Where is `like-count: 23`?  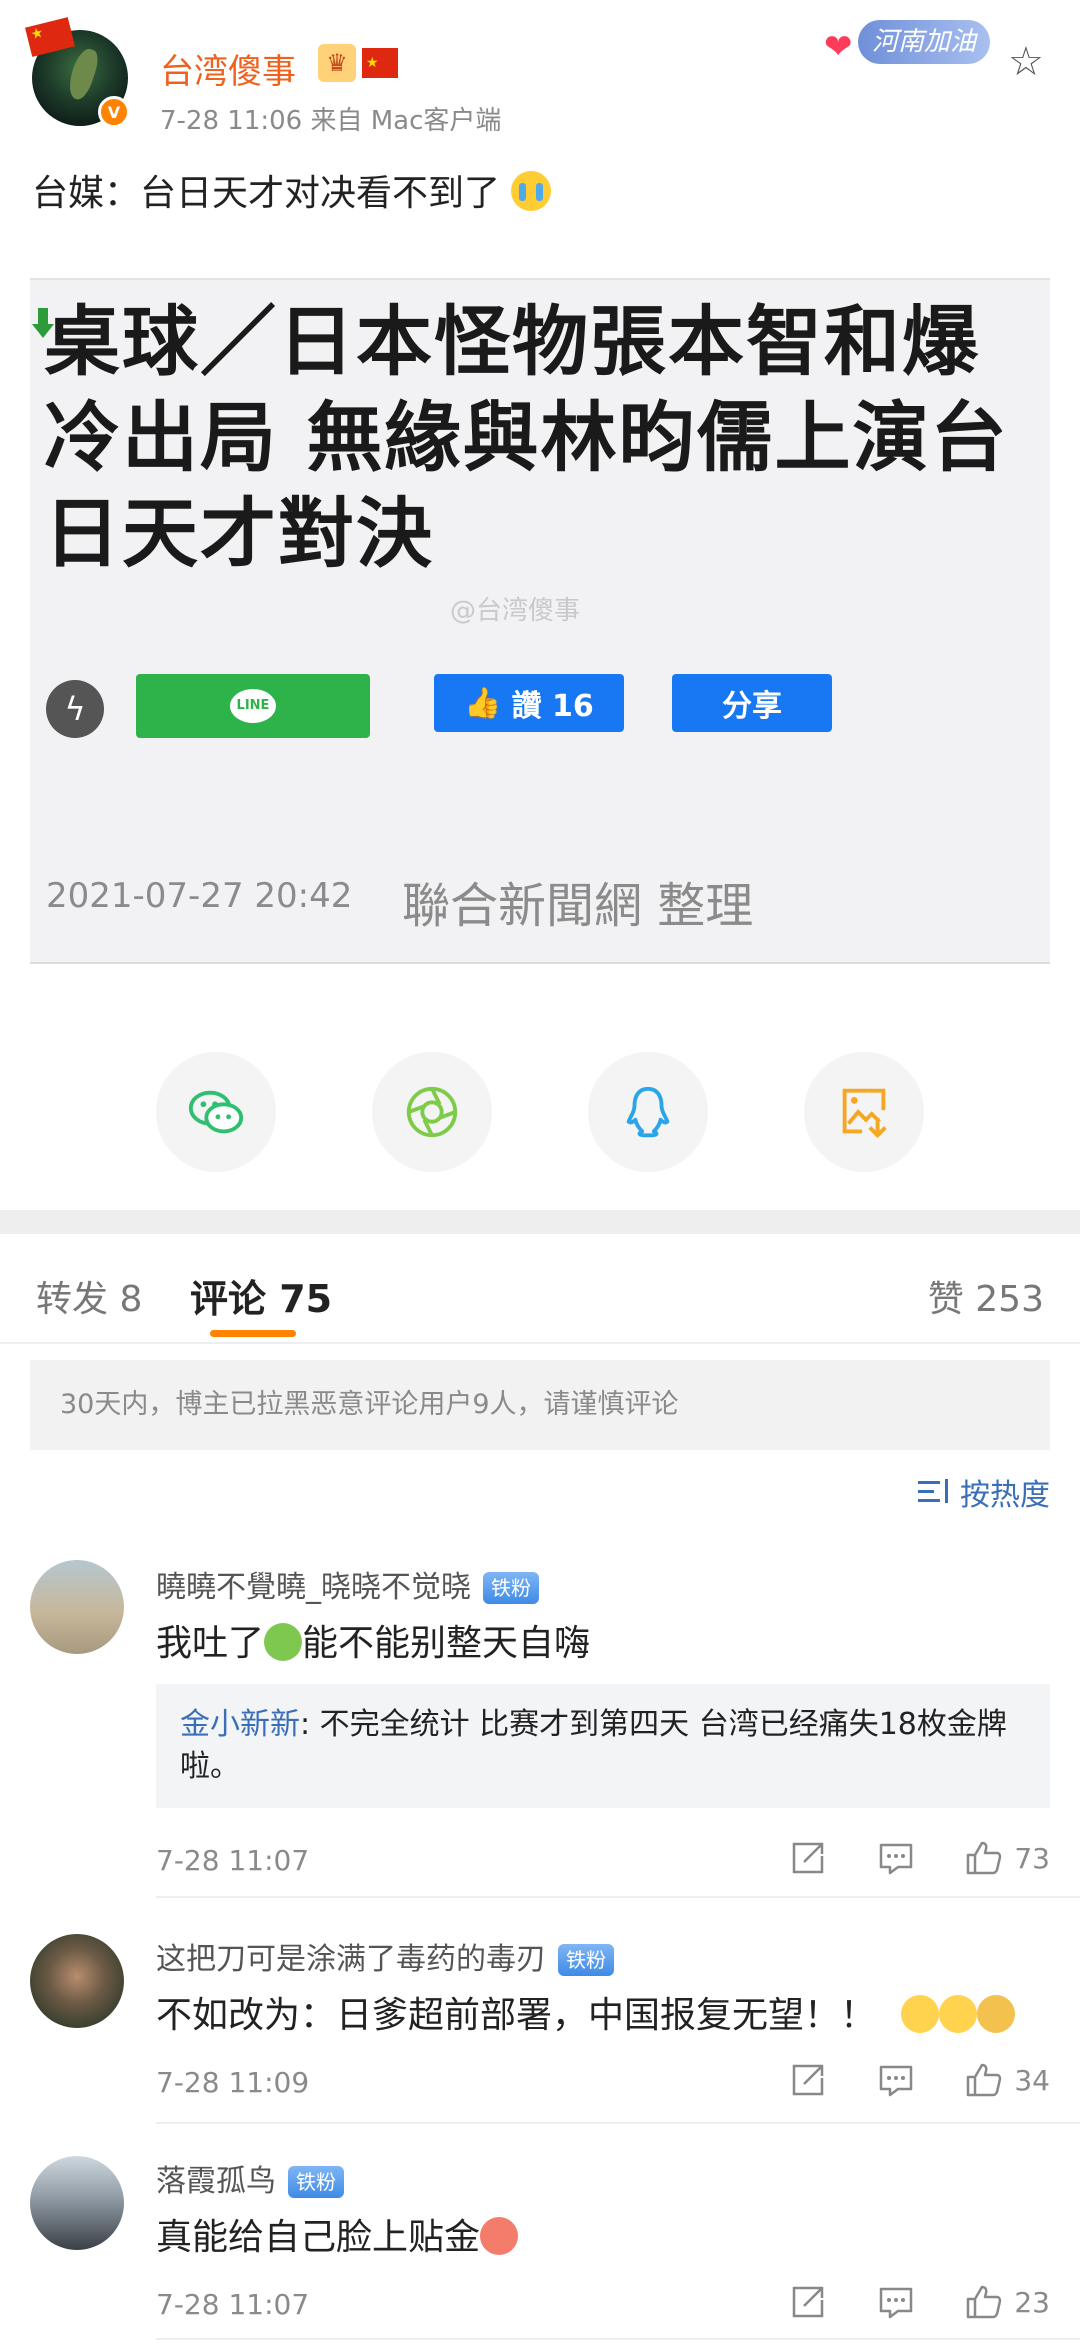 like-count: 23 is located at coordinates (1032, 2302).